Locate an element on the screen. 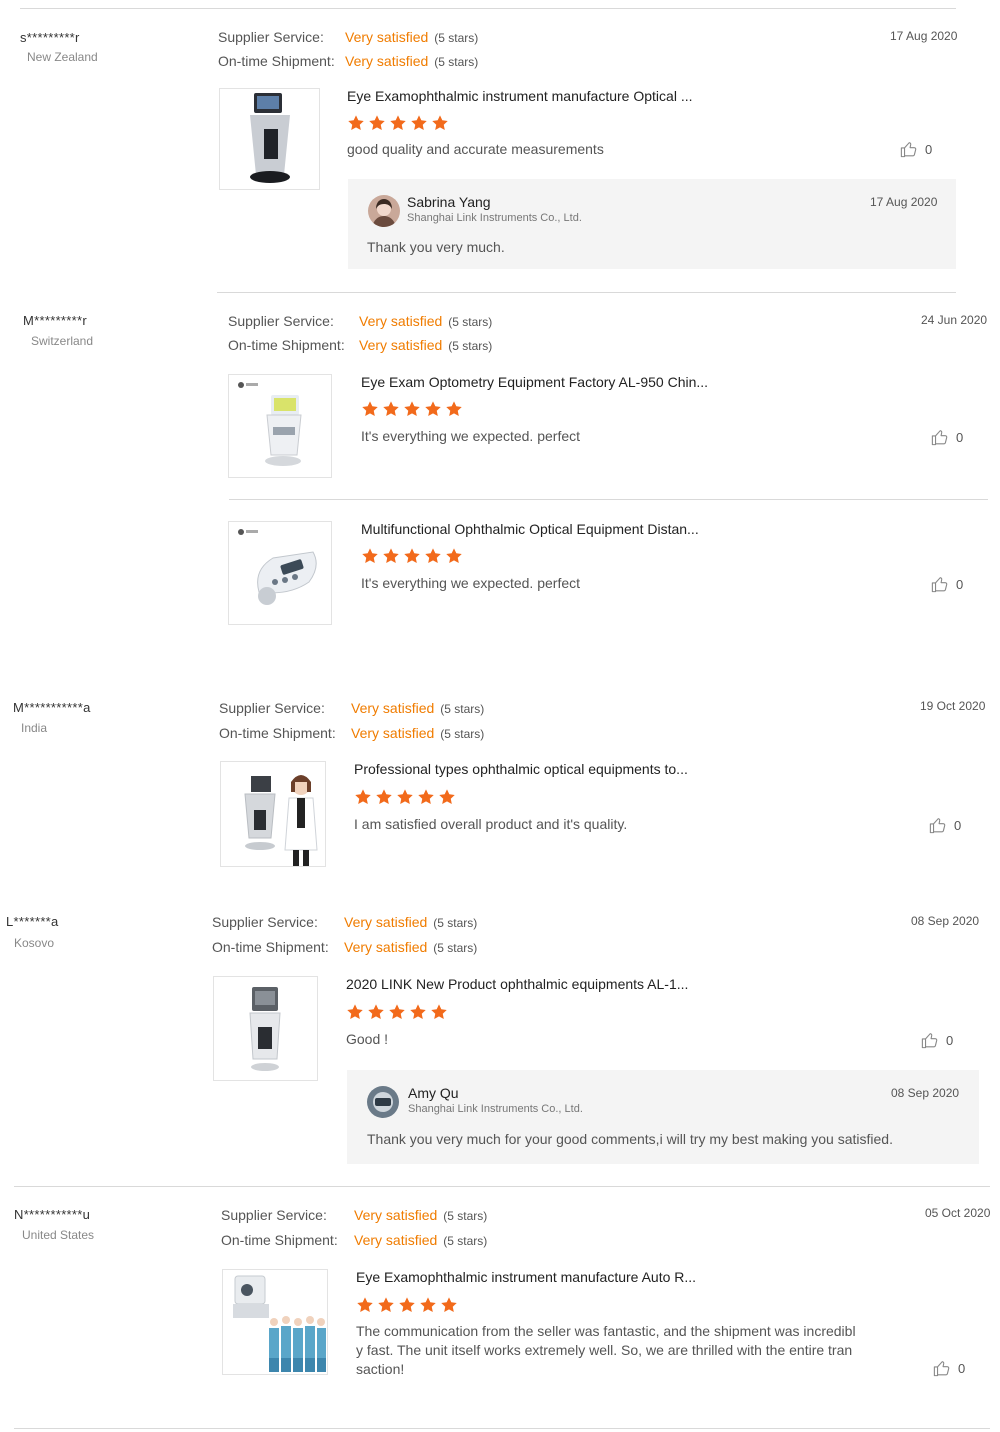 The width and height of the screenshot is (1000, 1432). reply-date: 17 Aug 2020 is located at coordinates (904, 202).